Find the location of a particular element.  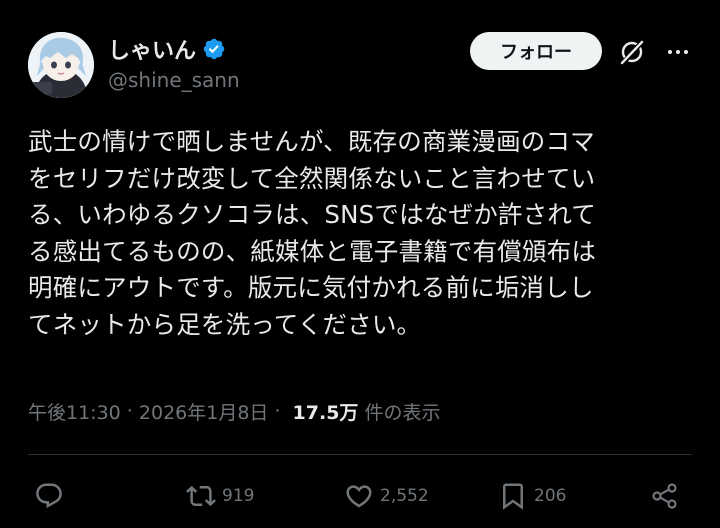

like-button: 2,552 is located at coordinates (386, 496).